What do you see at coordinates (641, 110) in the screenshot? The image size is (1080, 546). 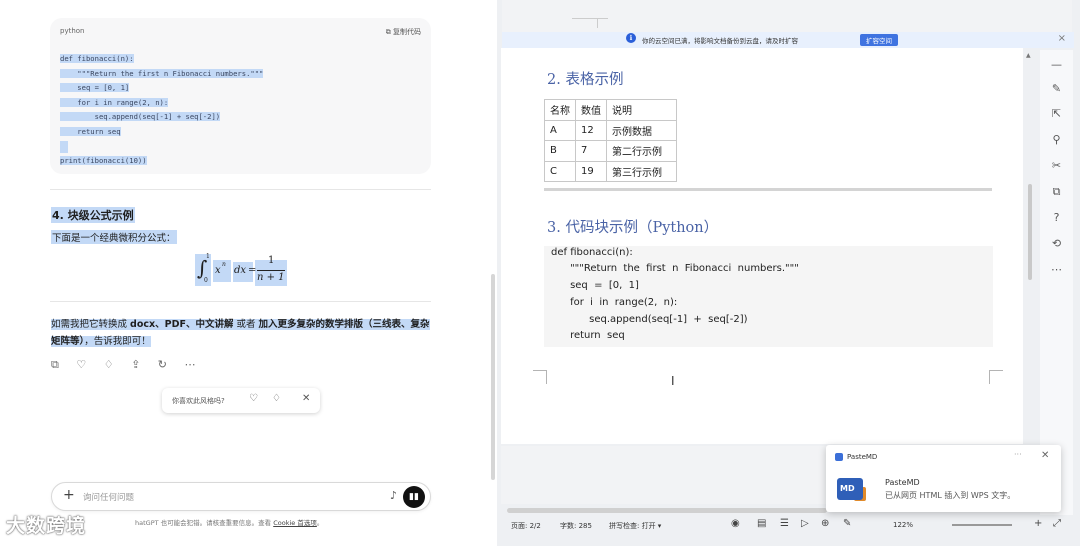 I see `table-header-cell: 说明` at bounding box center [641, 110].